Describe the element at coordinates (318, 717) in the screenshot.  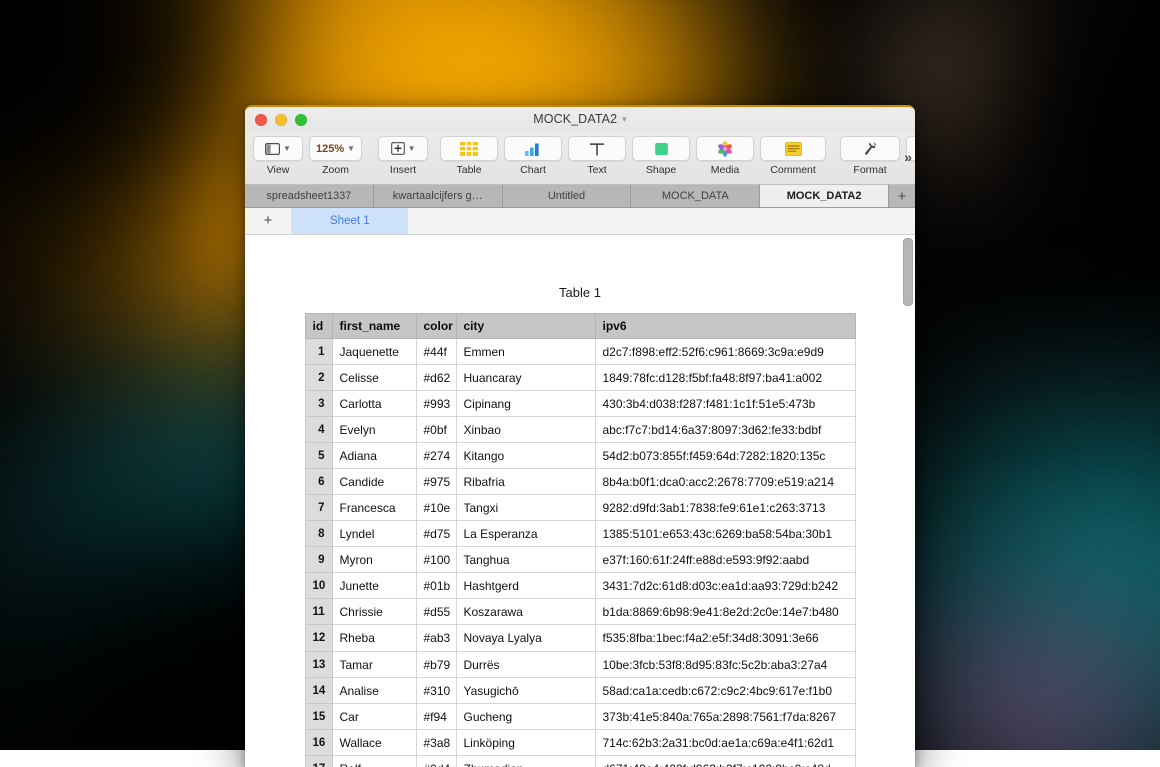
I see `row-header: 15` at that location.